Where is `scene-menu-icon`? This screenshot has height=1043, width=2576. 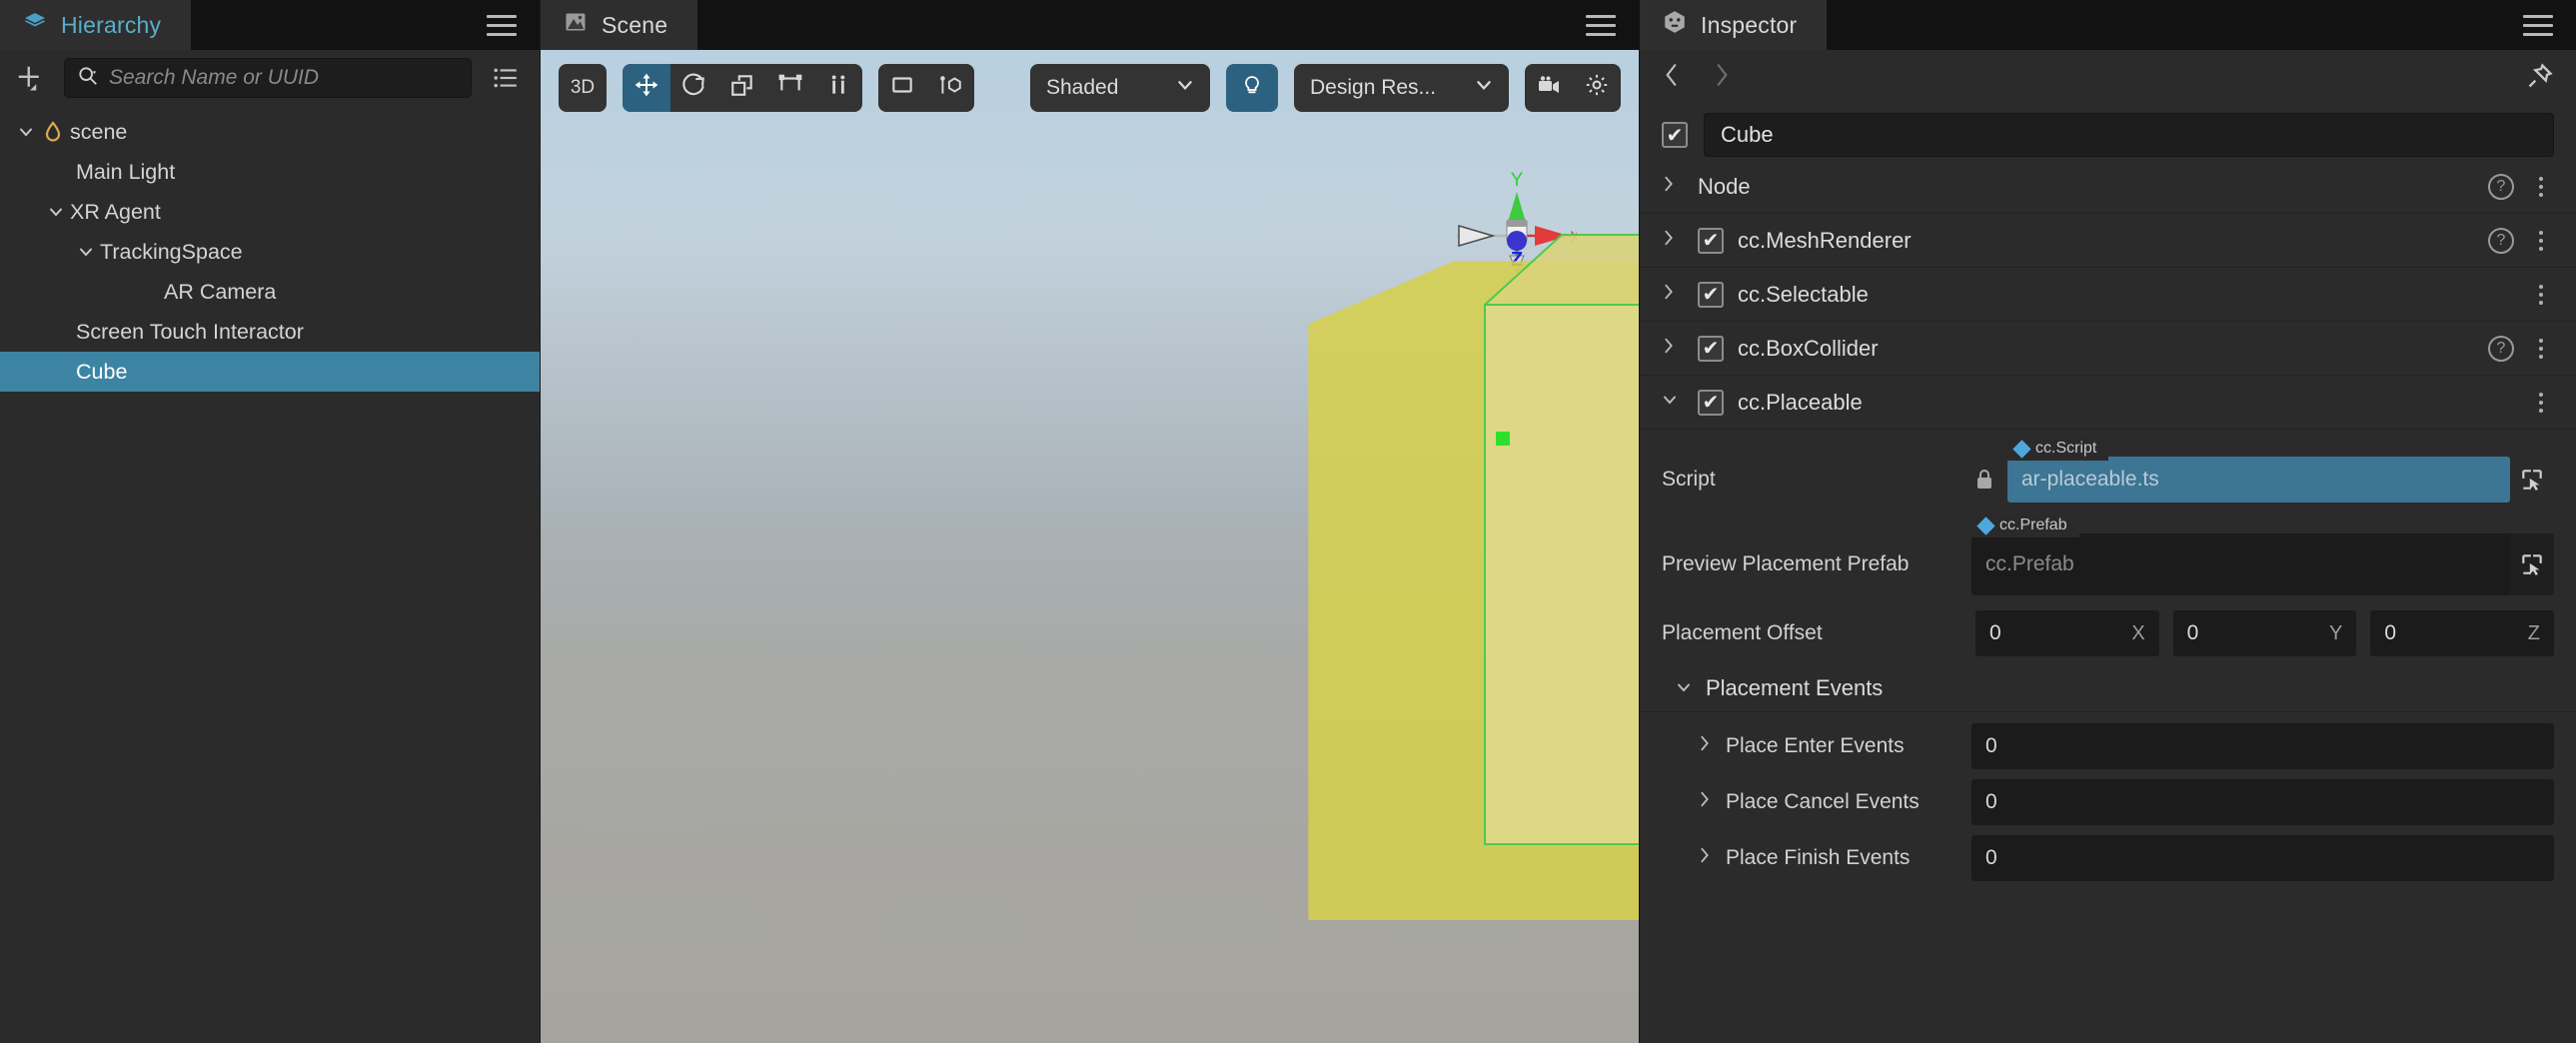
scene-menu-icon is located at coordinates (1601, 25).